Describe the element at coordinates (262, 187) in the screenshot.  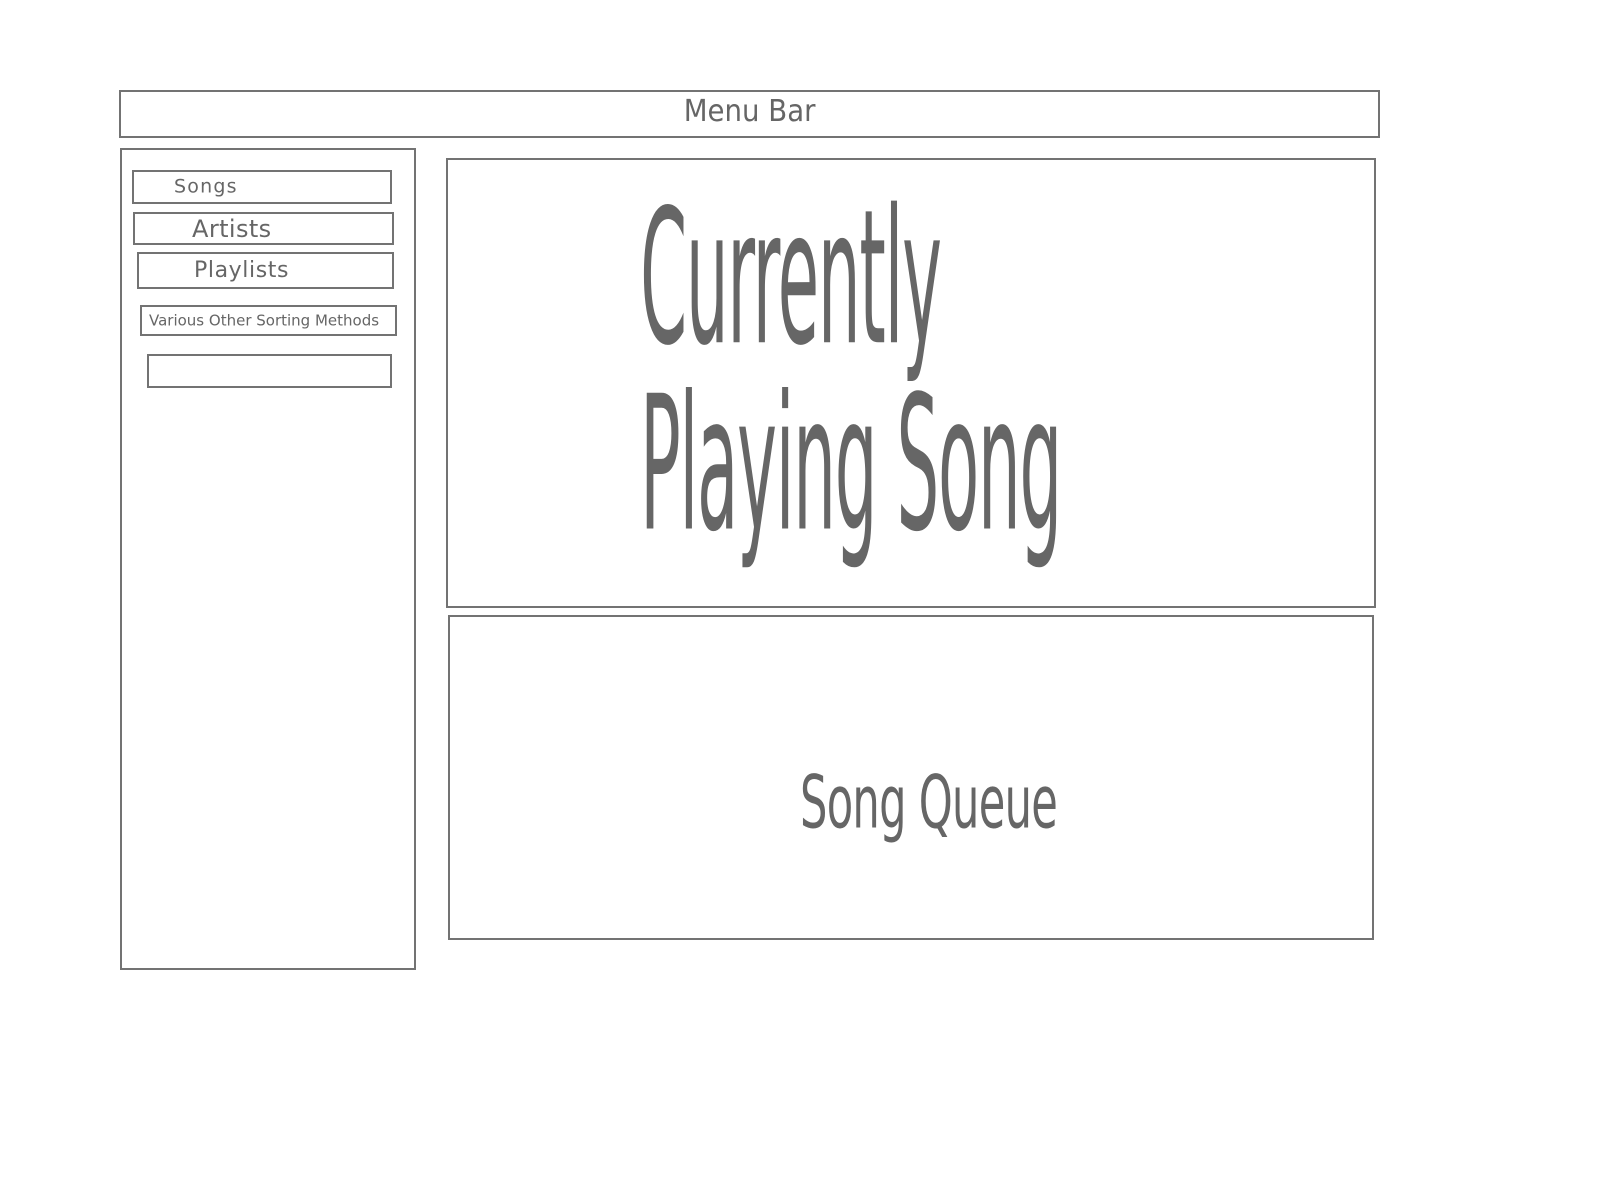
I see `sidebar-item-songs: Songs` at that location.